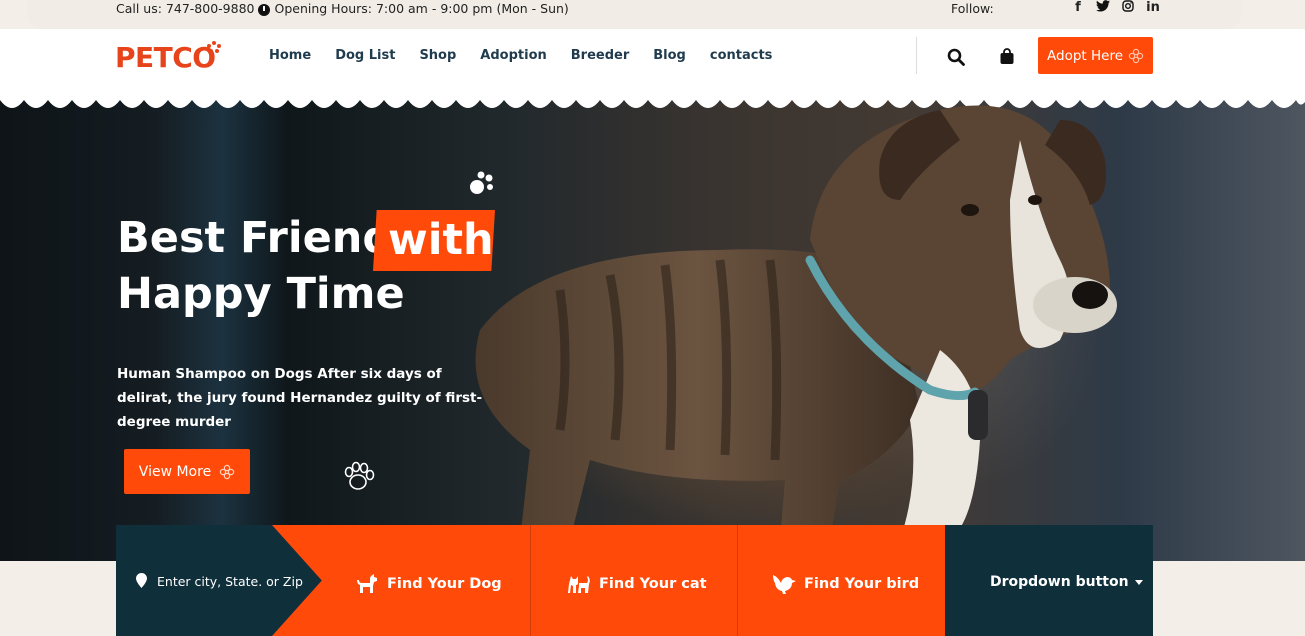 The width and height of the screenshot is (1305, 636). What do you see at coordinates (784, 584) in the screenshot?
I see `bird-icon` at bounding box center [784, 584].